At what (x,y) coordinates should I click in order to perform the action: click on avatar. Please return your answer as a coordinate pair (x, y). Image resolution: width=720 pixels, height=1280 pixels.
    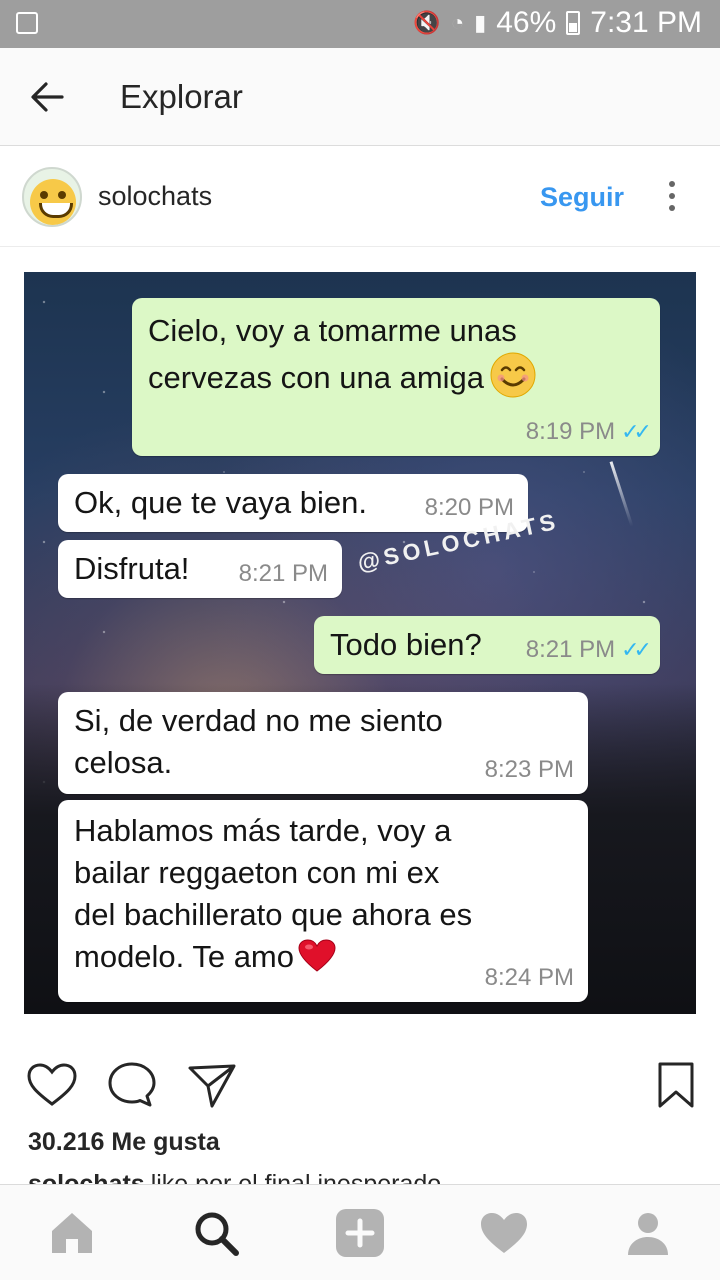
    Looking at the image, I should click on (52, 197).